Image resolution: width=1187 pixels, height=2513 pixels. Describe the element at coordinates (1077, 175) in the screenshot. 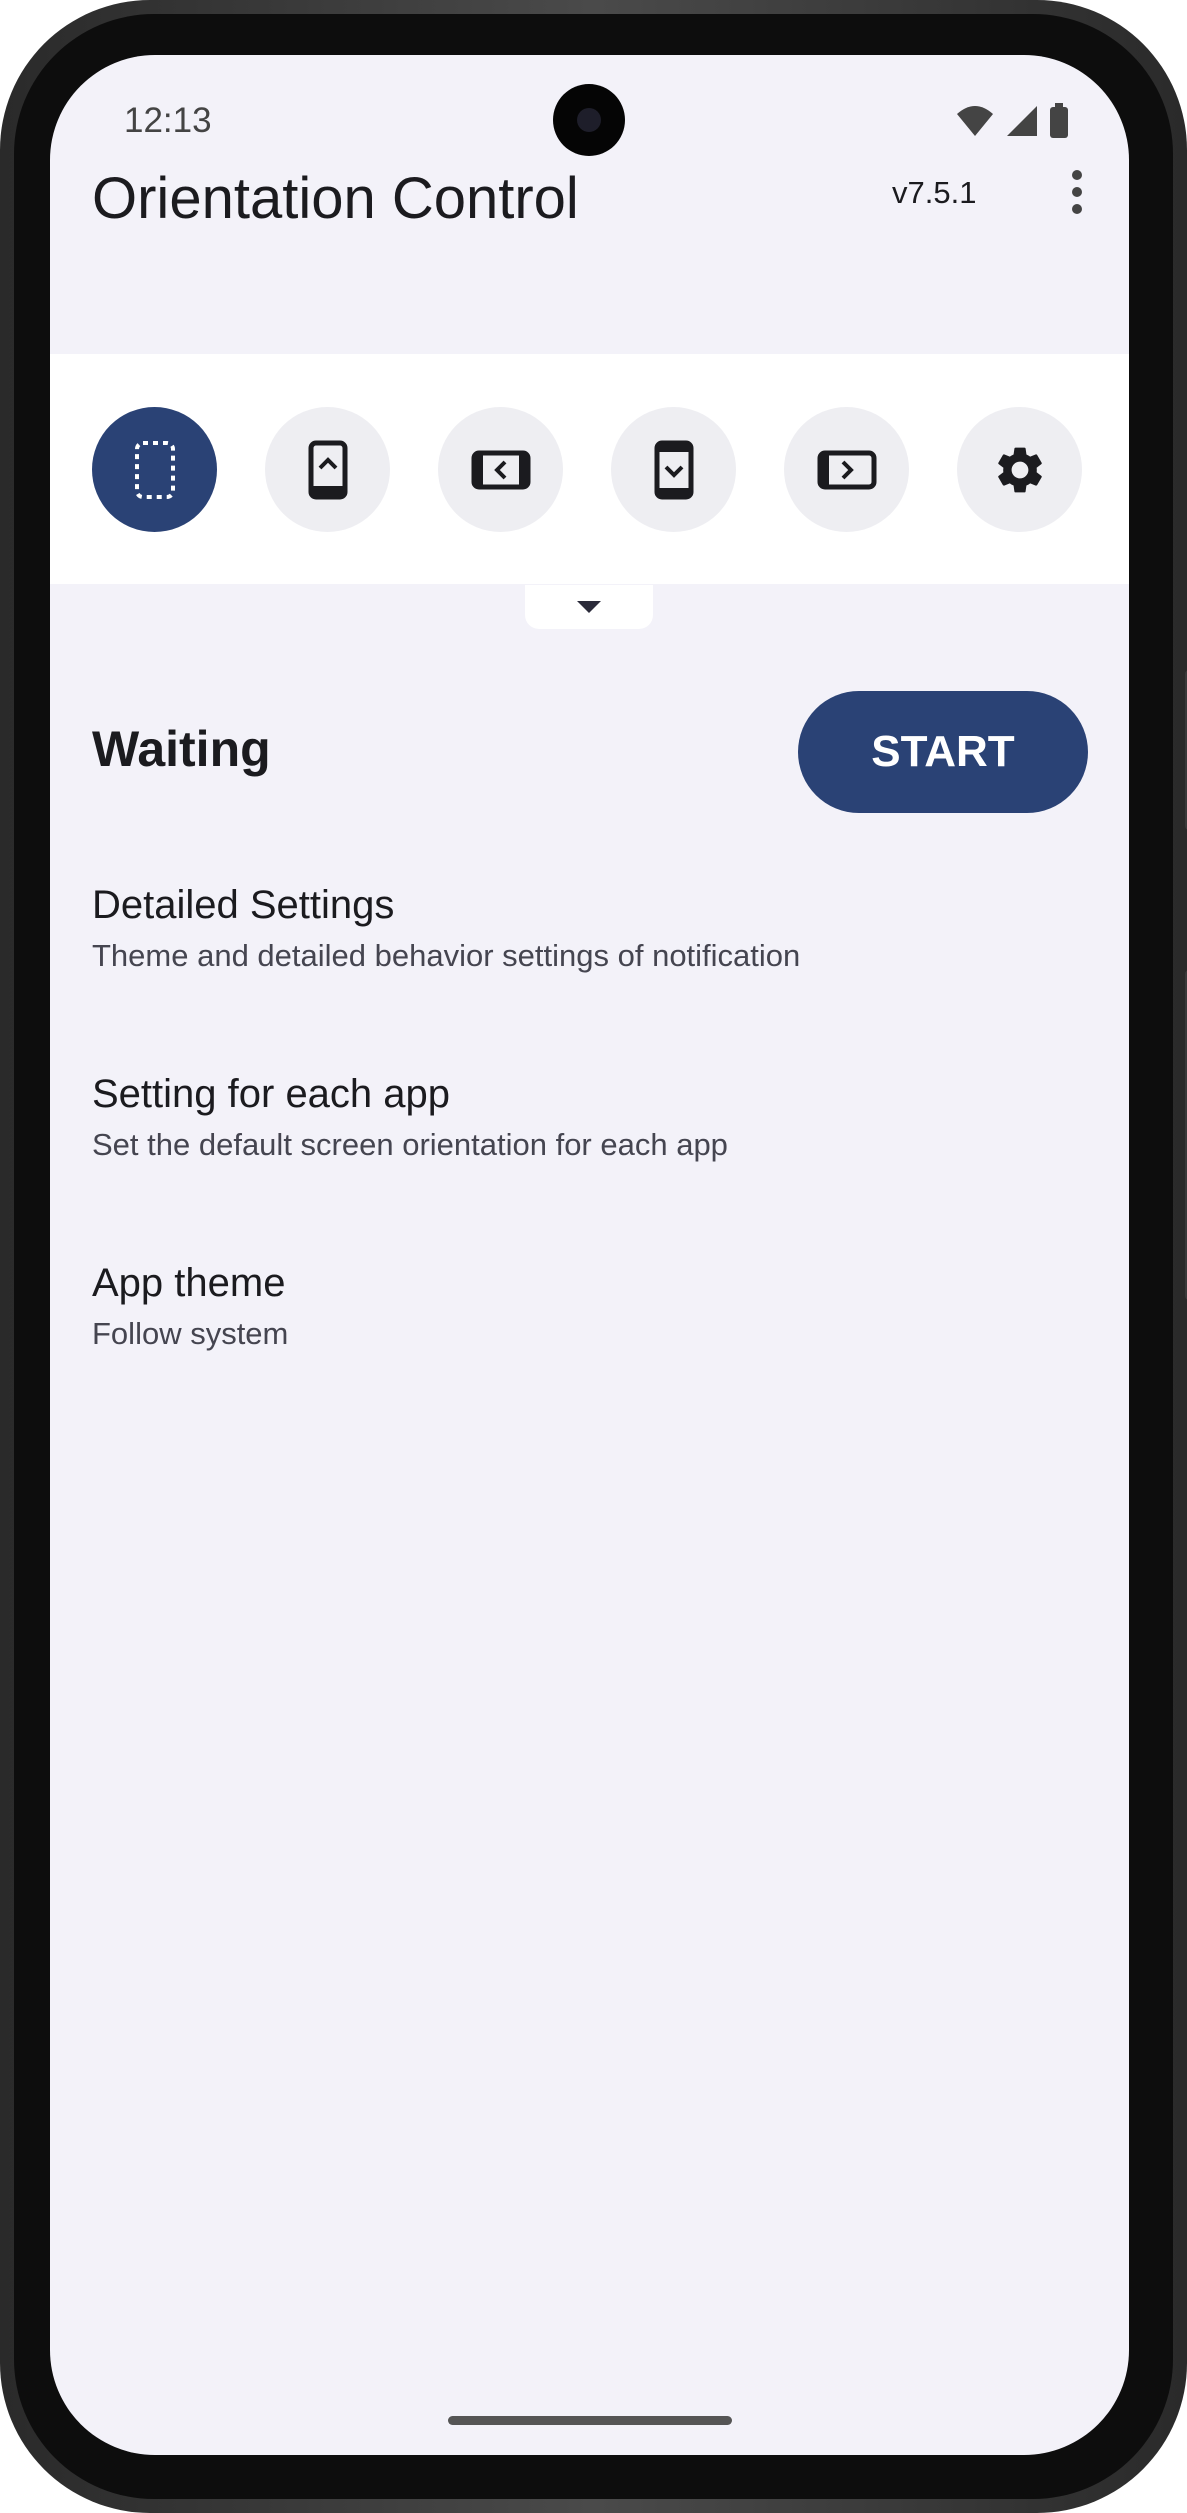

I see `more-vert-icon` at that location.